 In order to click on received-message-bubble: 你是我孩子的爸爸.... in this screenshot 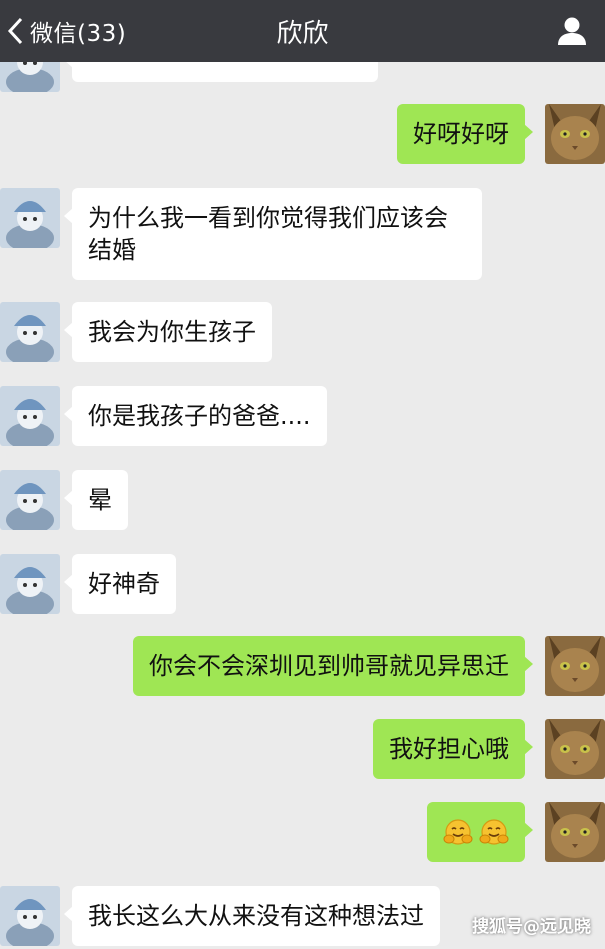, I will do `click(195, 416)`.